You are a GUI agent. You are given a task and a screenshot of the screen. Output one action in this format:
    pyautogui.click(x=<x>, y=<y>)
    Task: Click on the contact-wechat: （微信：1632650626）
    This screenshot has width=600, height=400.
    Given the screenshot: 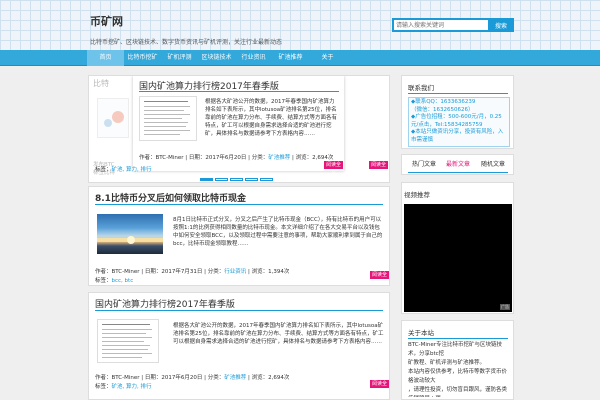 What is the action you would take?
    pyautogui.click(x=459, y=111)
    